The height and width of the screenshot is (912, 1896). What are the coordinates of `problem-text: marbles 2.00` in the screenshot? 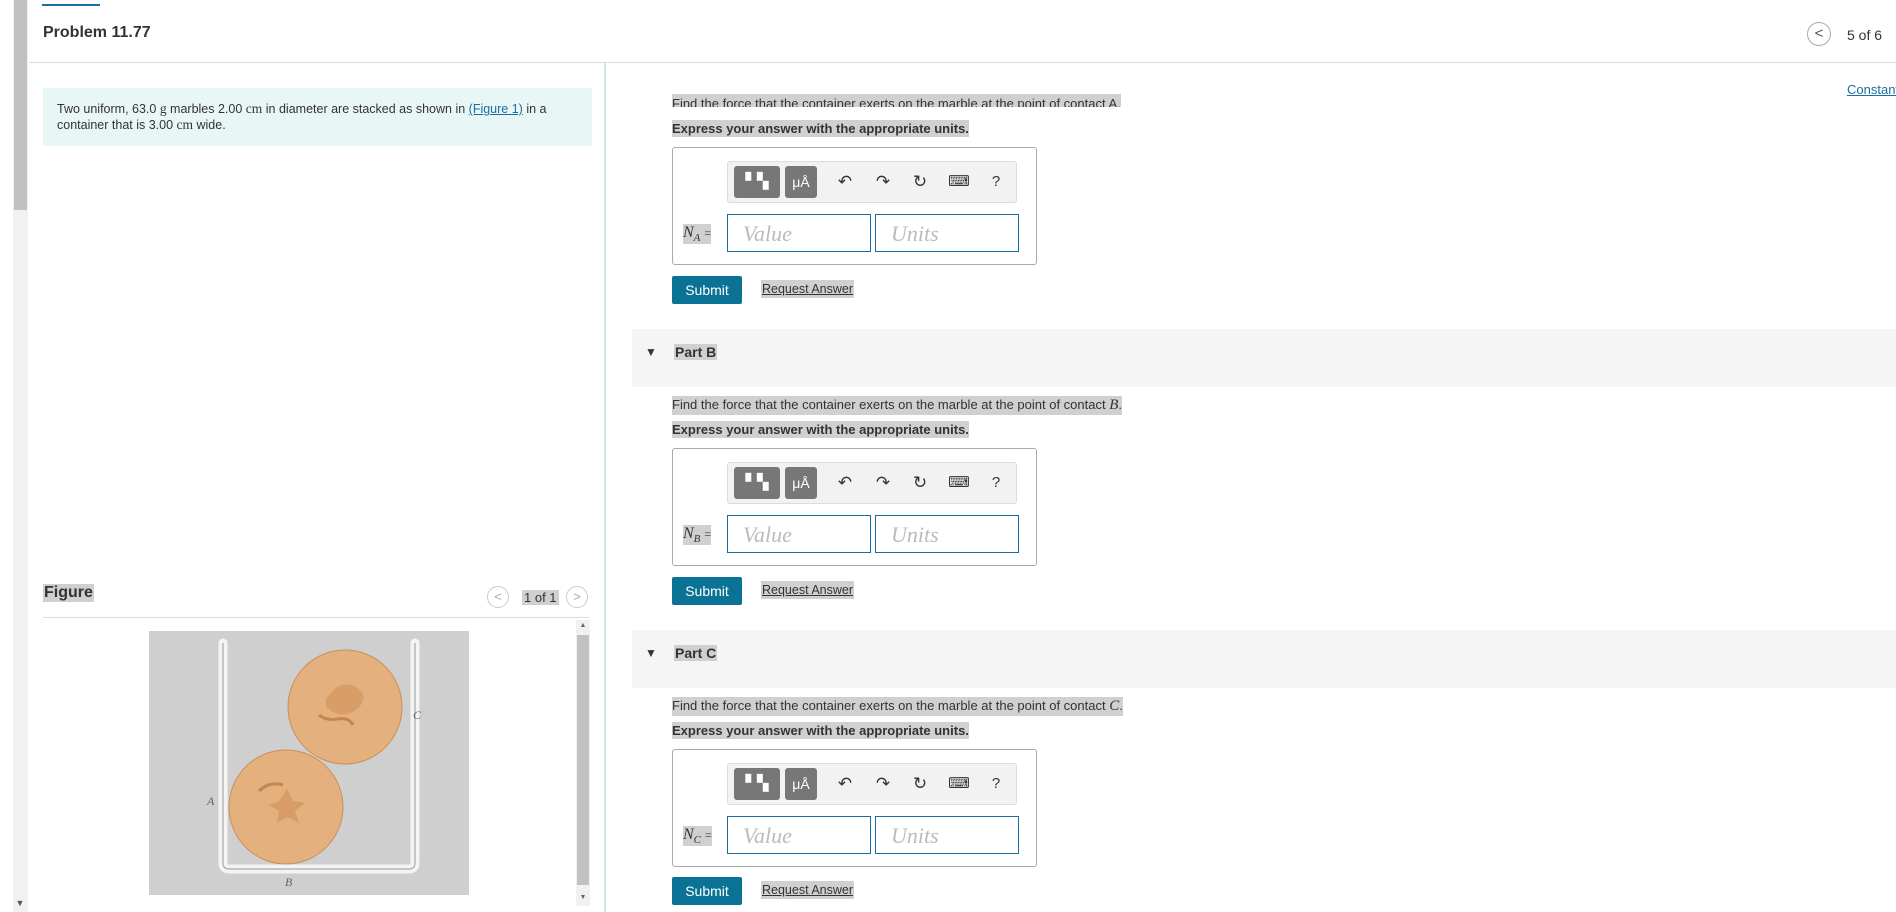 It's located at (206, 109).